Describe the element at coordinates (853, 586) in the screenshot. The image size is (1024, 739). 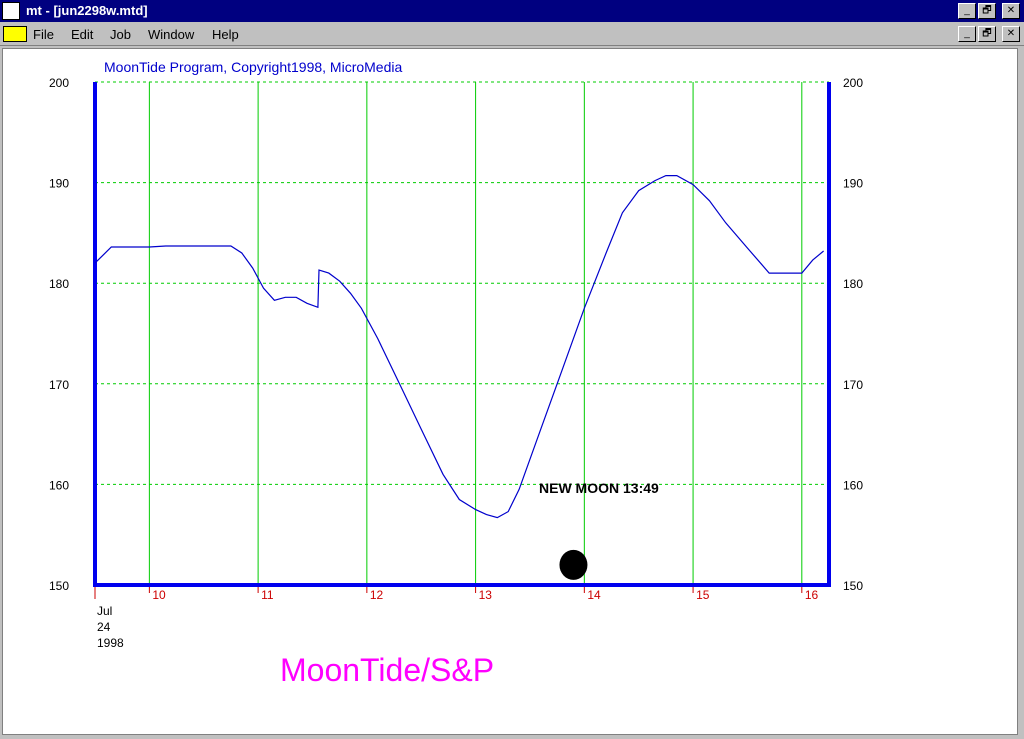
I see `y-tick-label-right-150: 150` at that location.